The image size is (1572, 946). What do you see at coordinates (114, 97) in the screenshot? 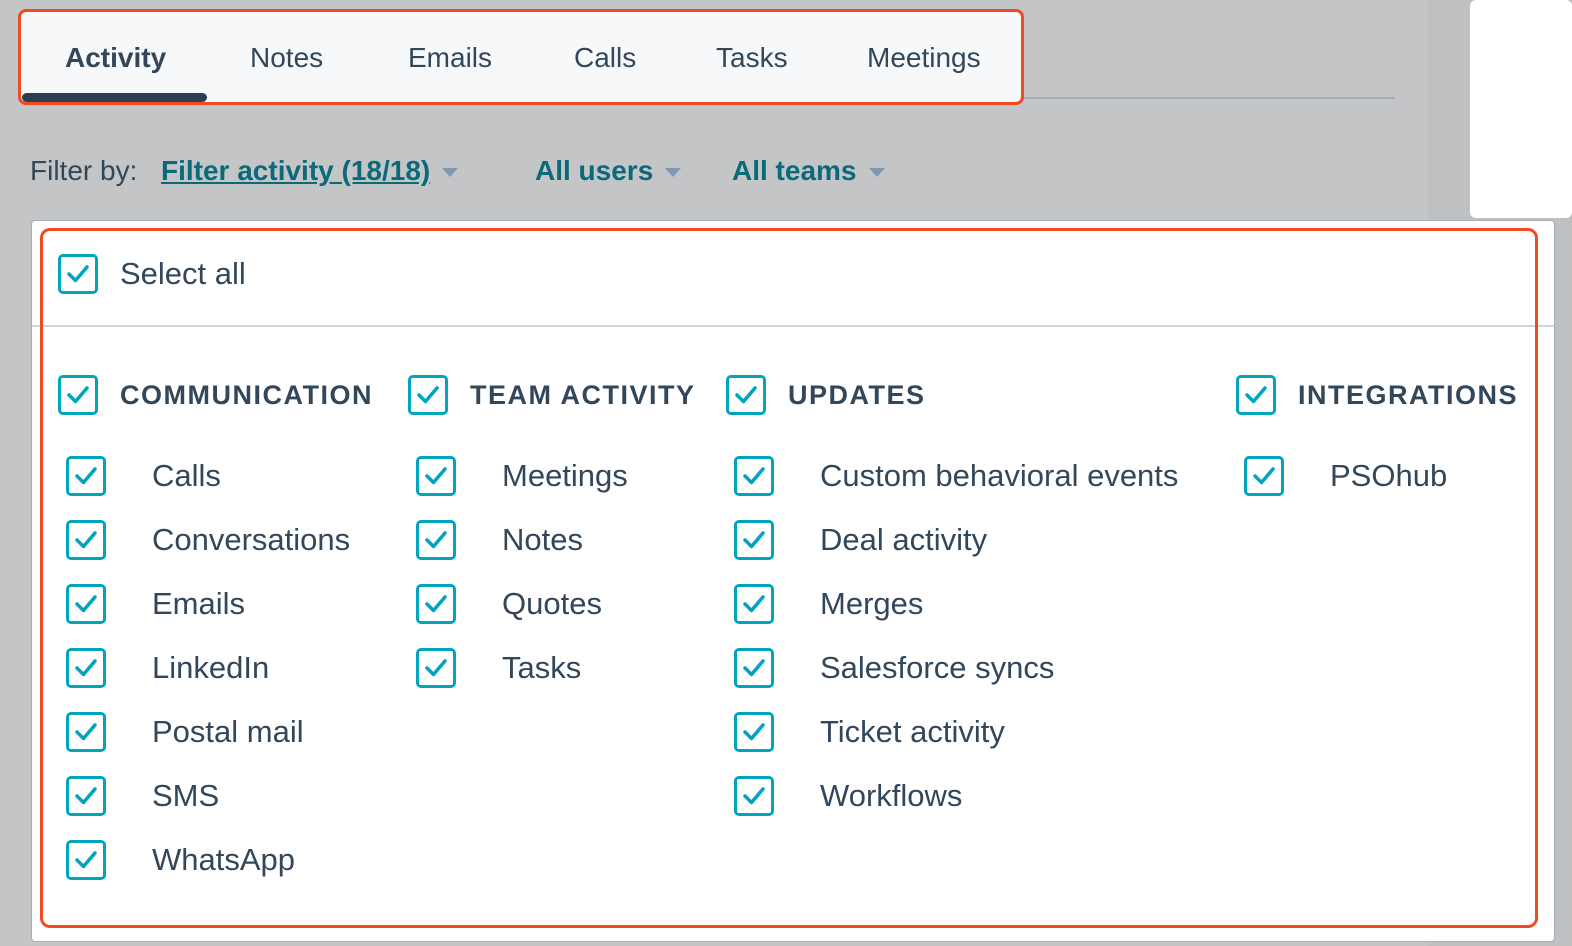
I see `active-tab-indicator` at bounding box center [114, 97].